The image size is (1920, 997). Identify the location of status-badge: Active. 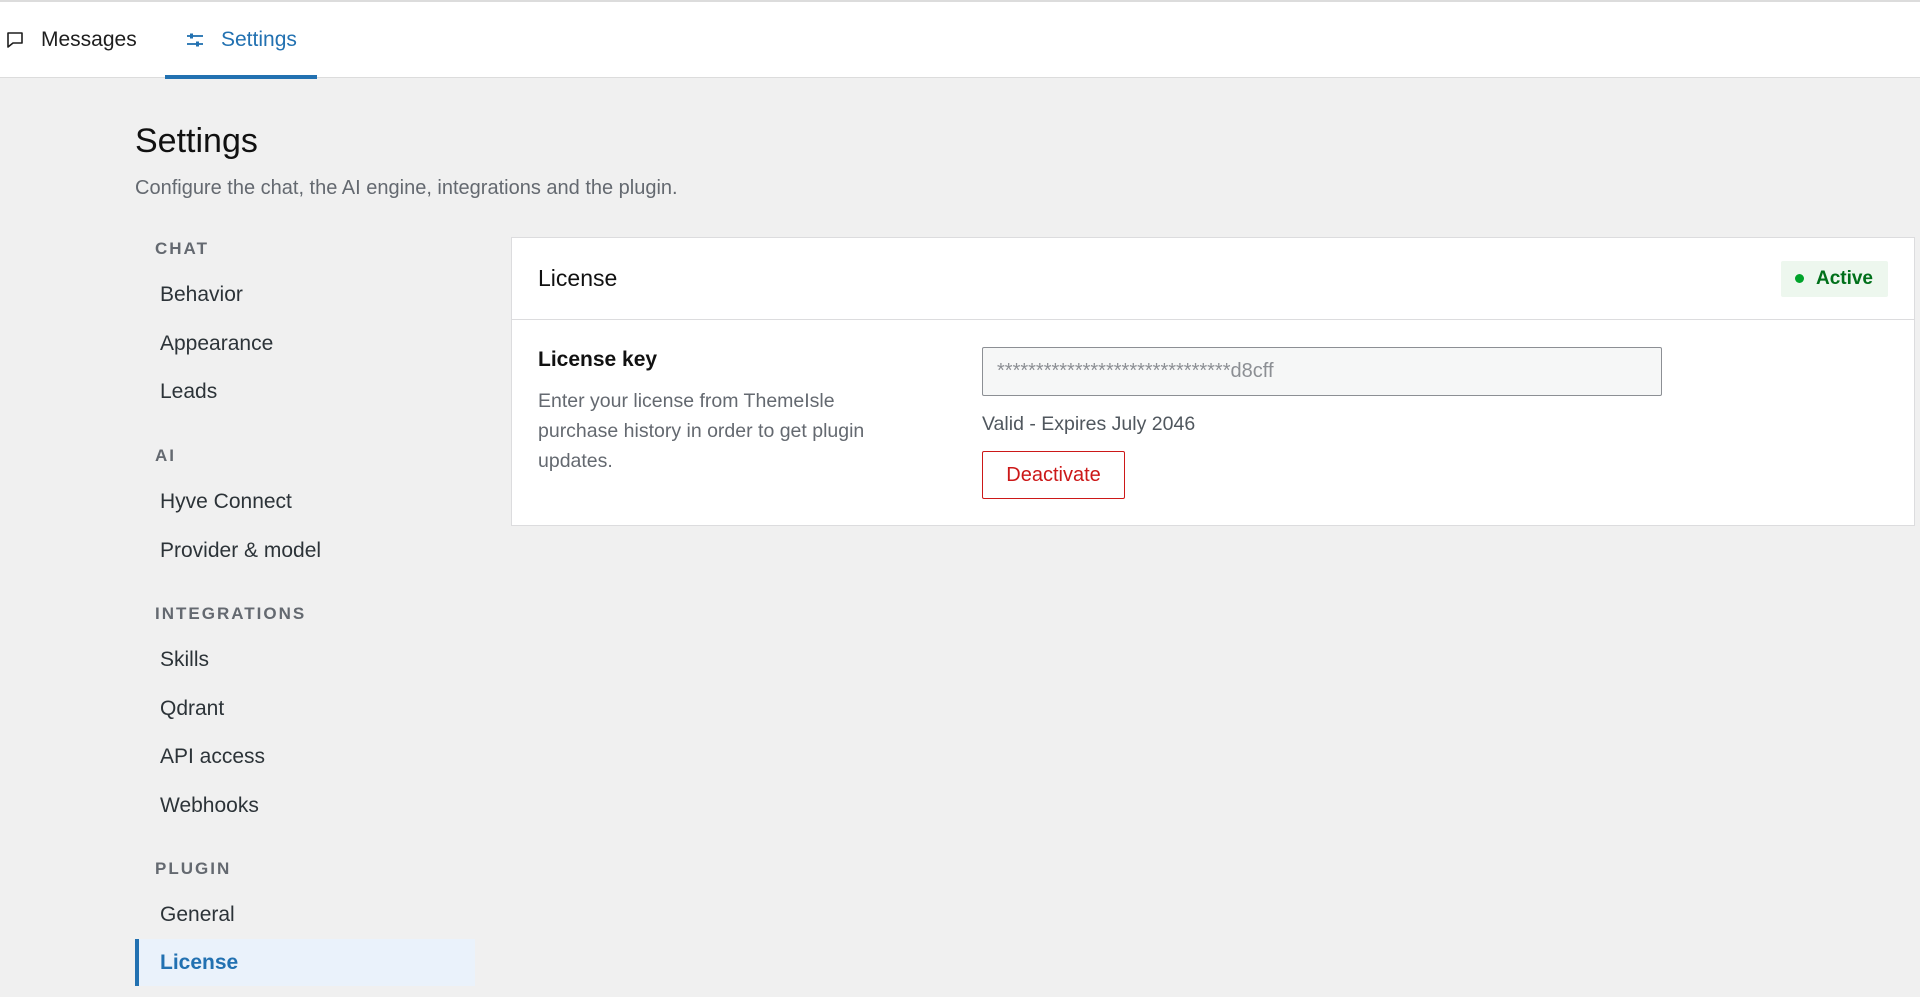
(1834, 278).